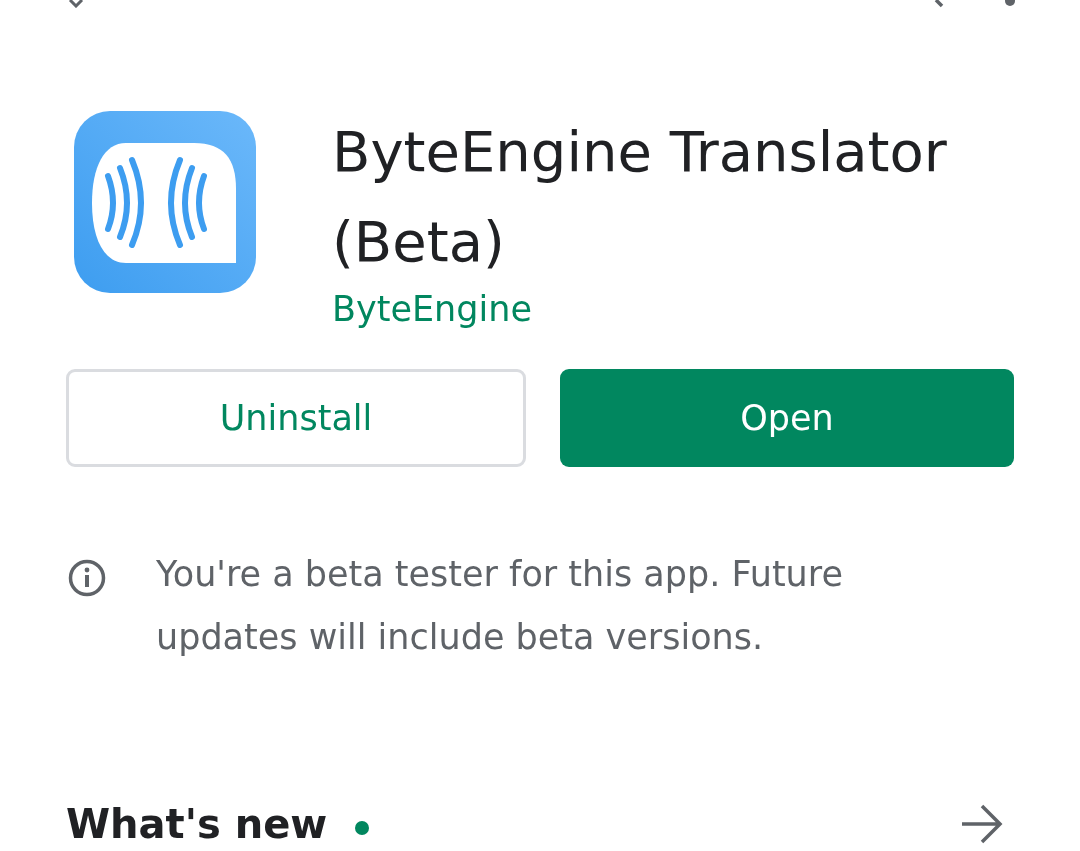 This screenshot has width=1080, height=851. Describe the element at coordinates (165, 202) in the screenshot. I see `app-icon` at that location.